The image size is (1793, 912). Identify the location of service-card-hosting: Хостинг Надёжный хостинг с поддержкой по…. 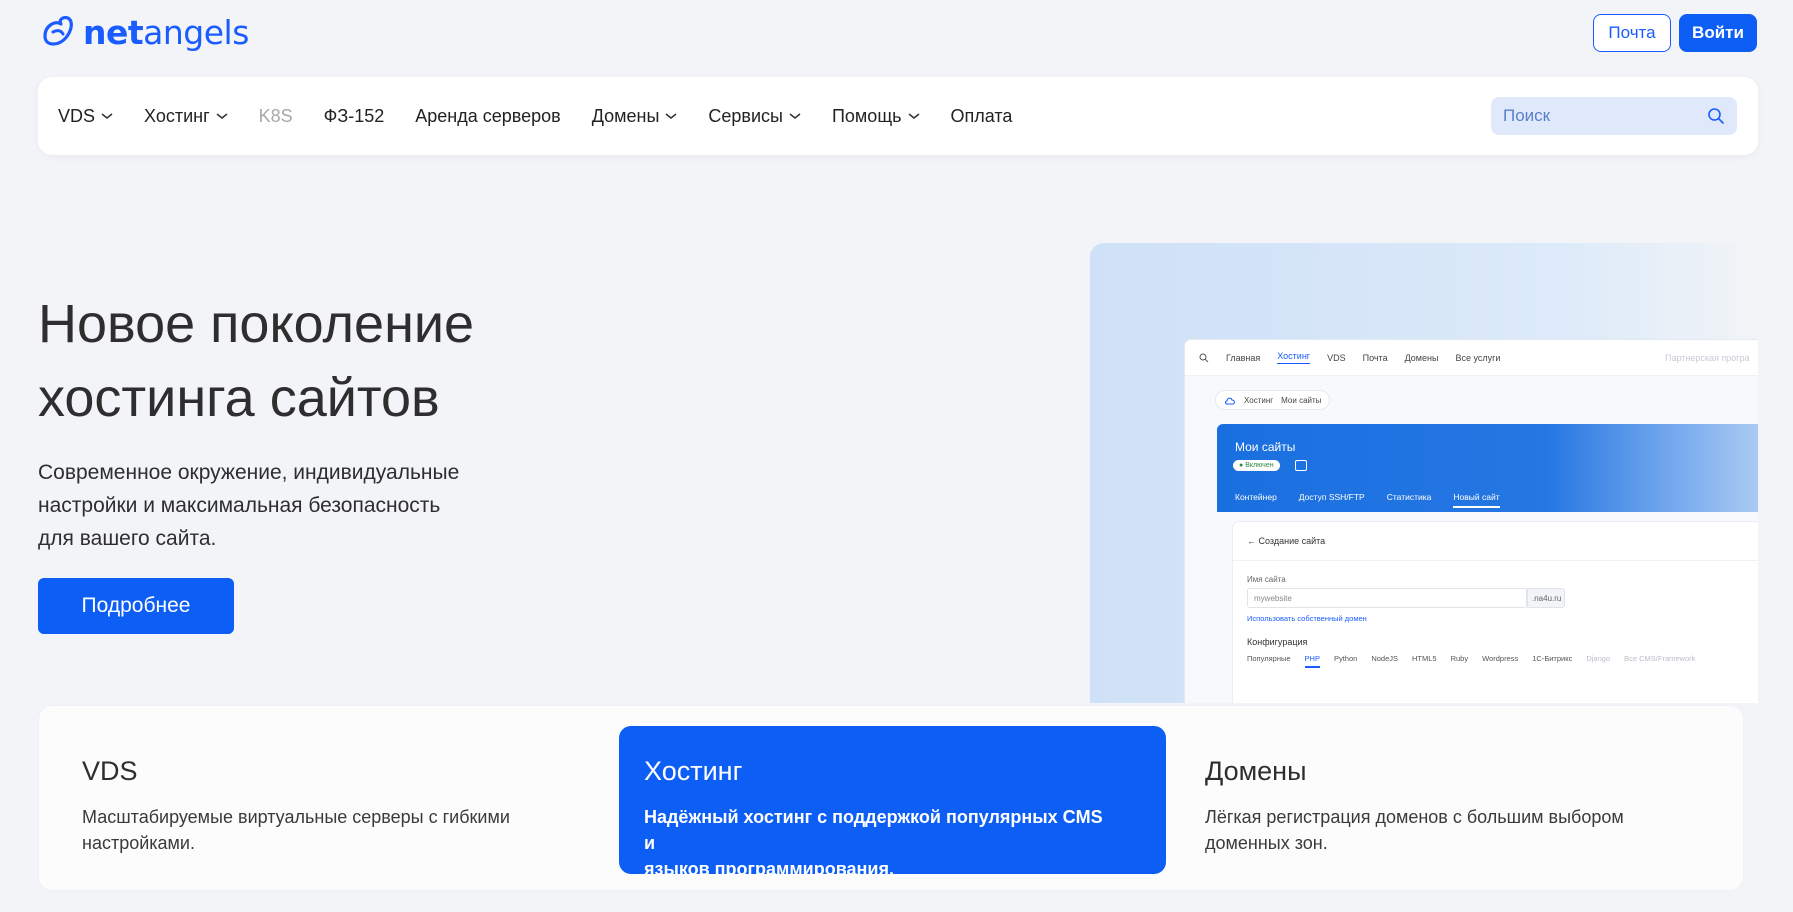
(892, 802).